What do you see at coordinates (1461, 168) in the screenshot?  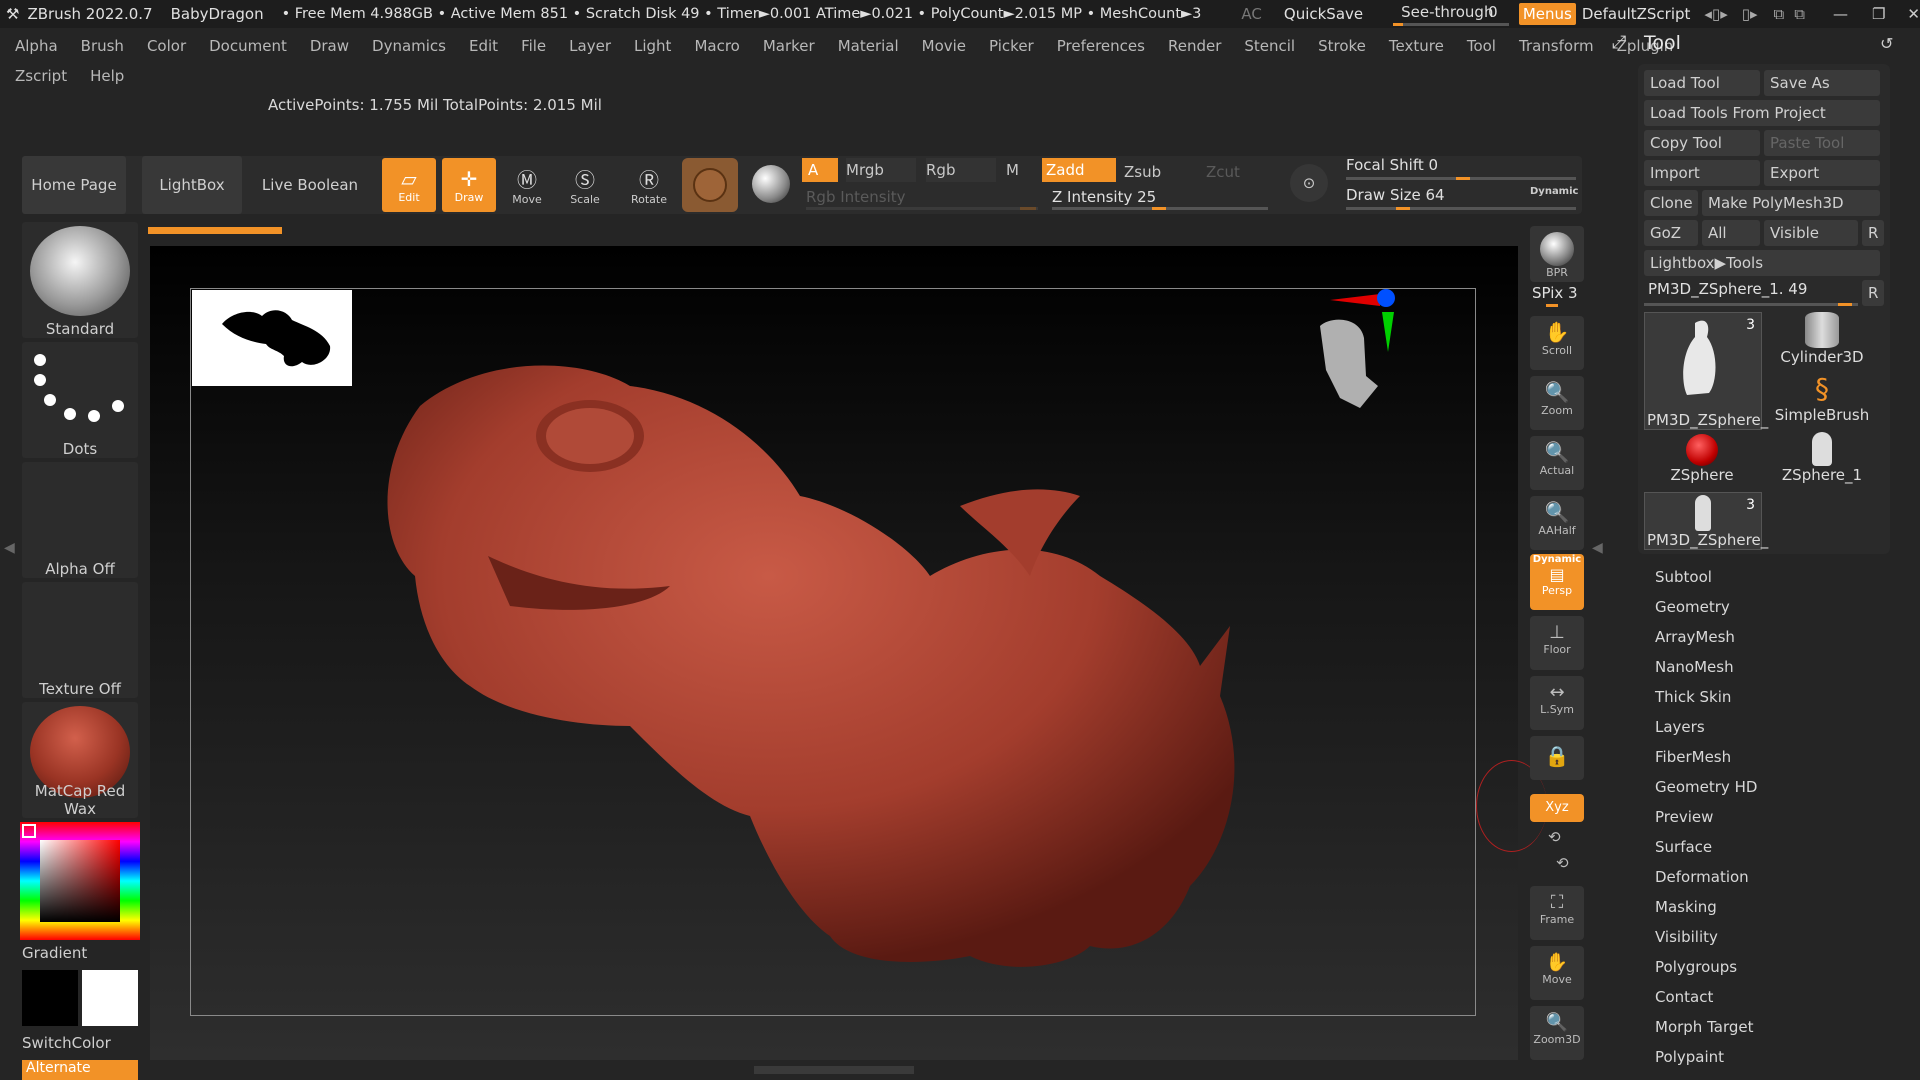 I see `focal-shift-slider: Focal Shift 0` at bounding box center [1461, 168].